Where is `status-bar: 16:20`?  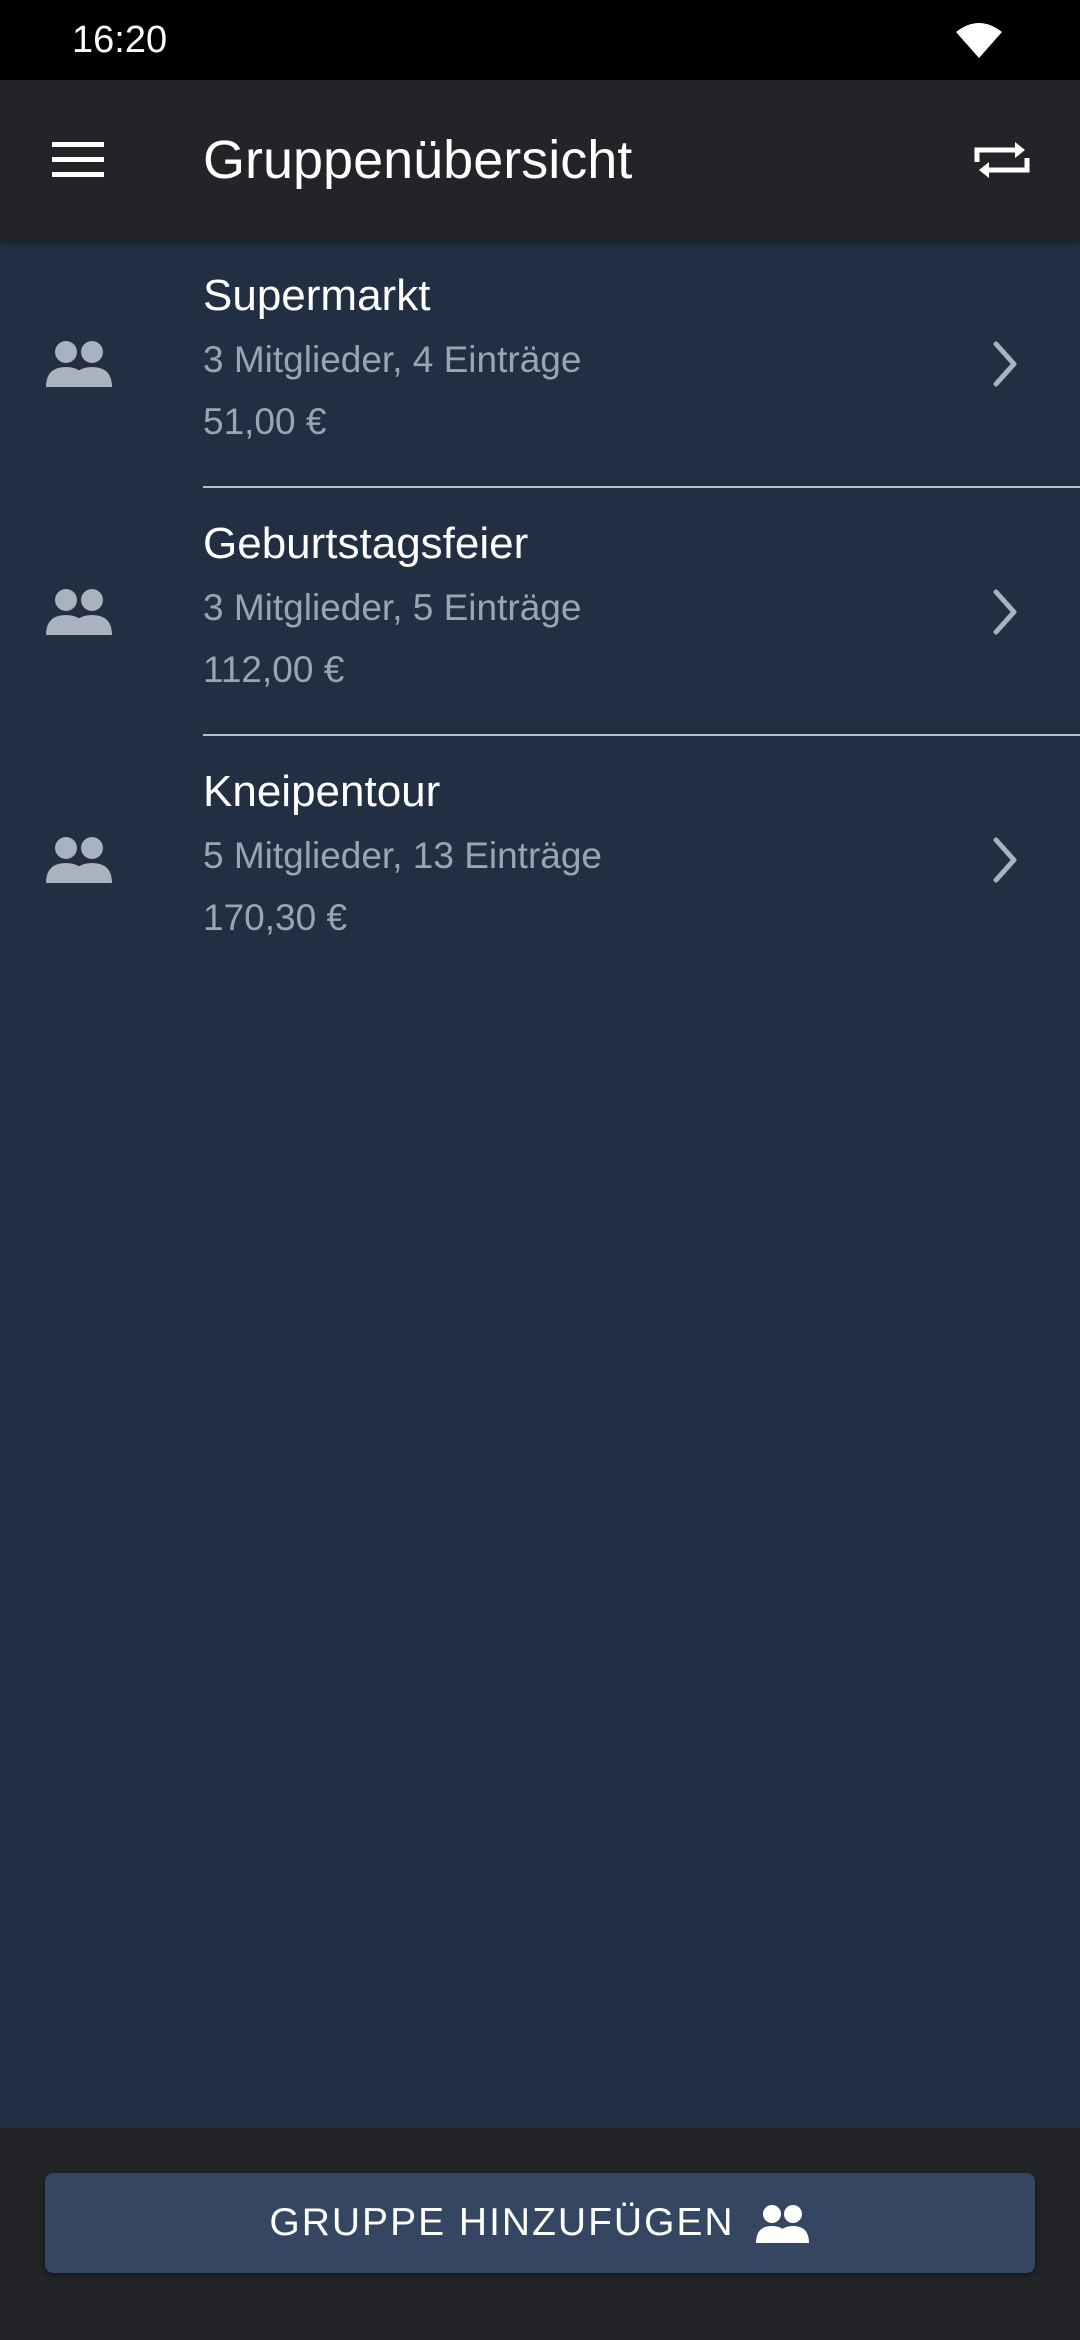 status-bar: 16:20 is located at coordinates (540, 40).